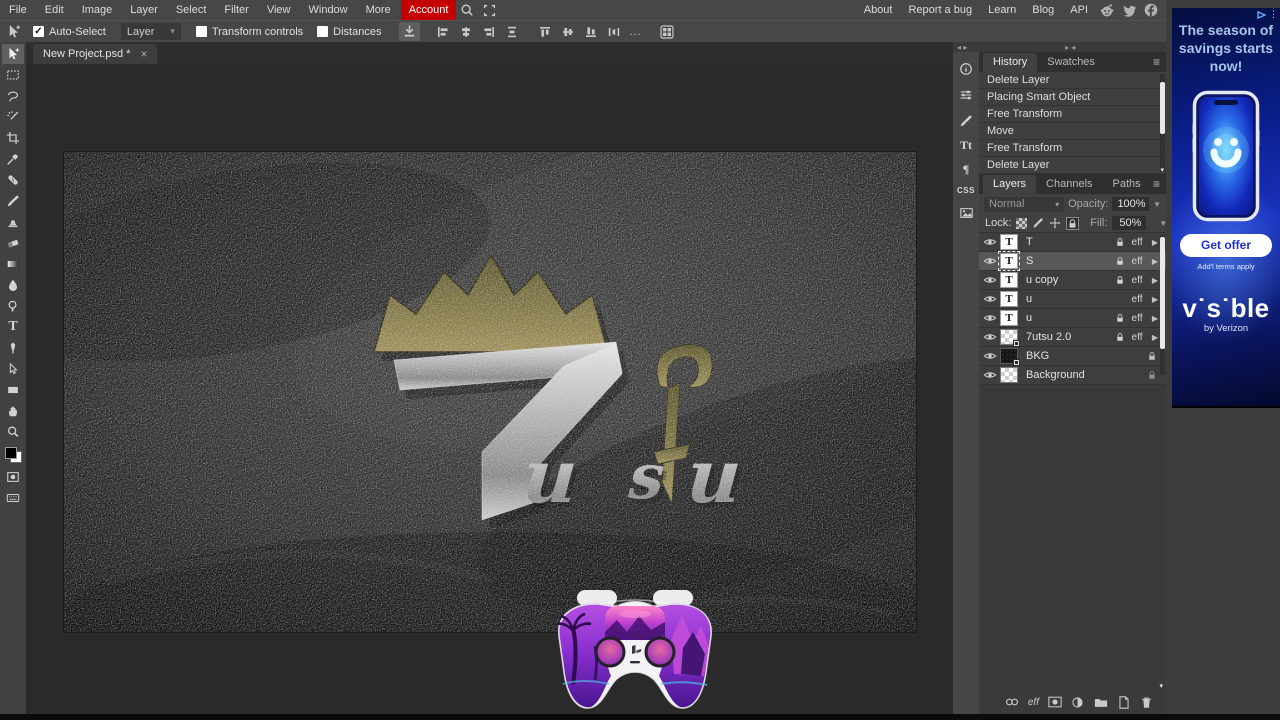 This screenshot has width=1280, height=720. What do you see at coordinates (878, 10) in the screenshot?
I see `link-about: About` at bounding box center [878, 10].